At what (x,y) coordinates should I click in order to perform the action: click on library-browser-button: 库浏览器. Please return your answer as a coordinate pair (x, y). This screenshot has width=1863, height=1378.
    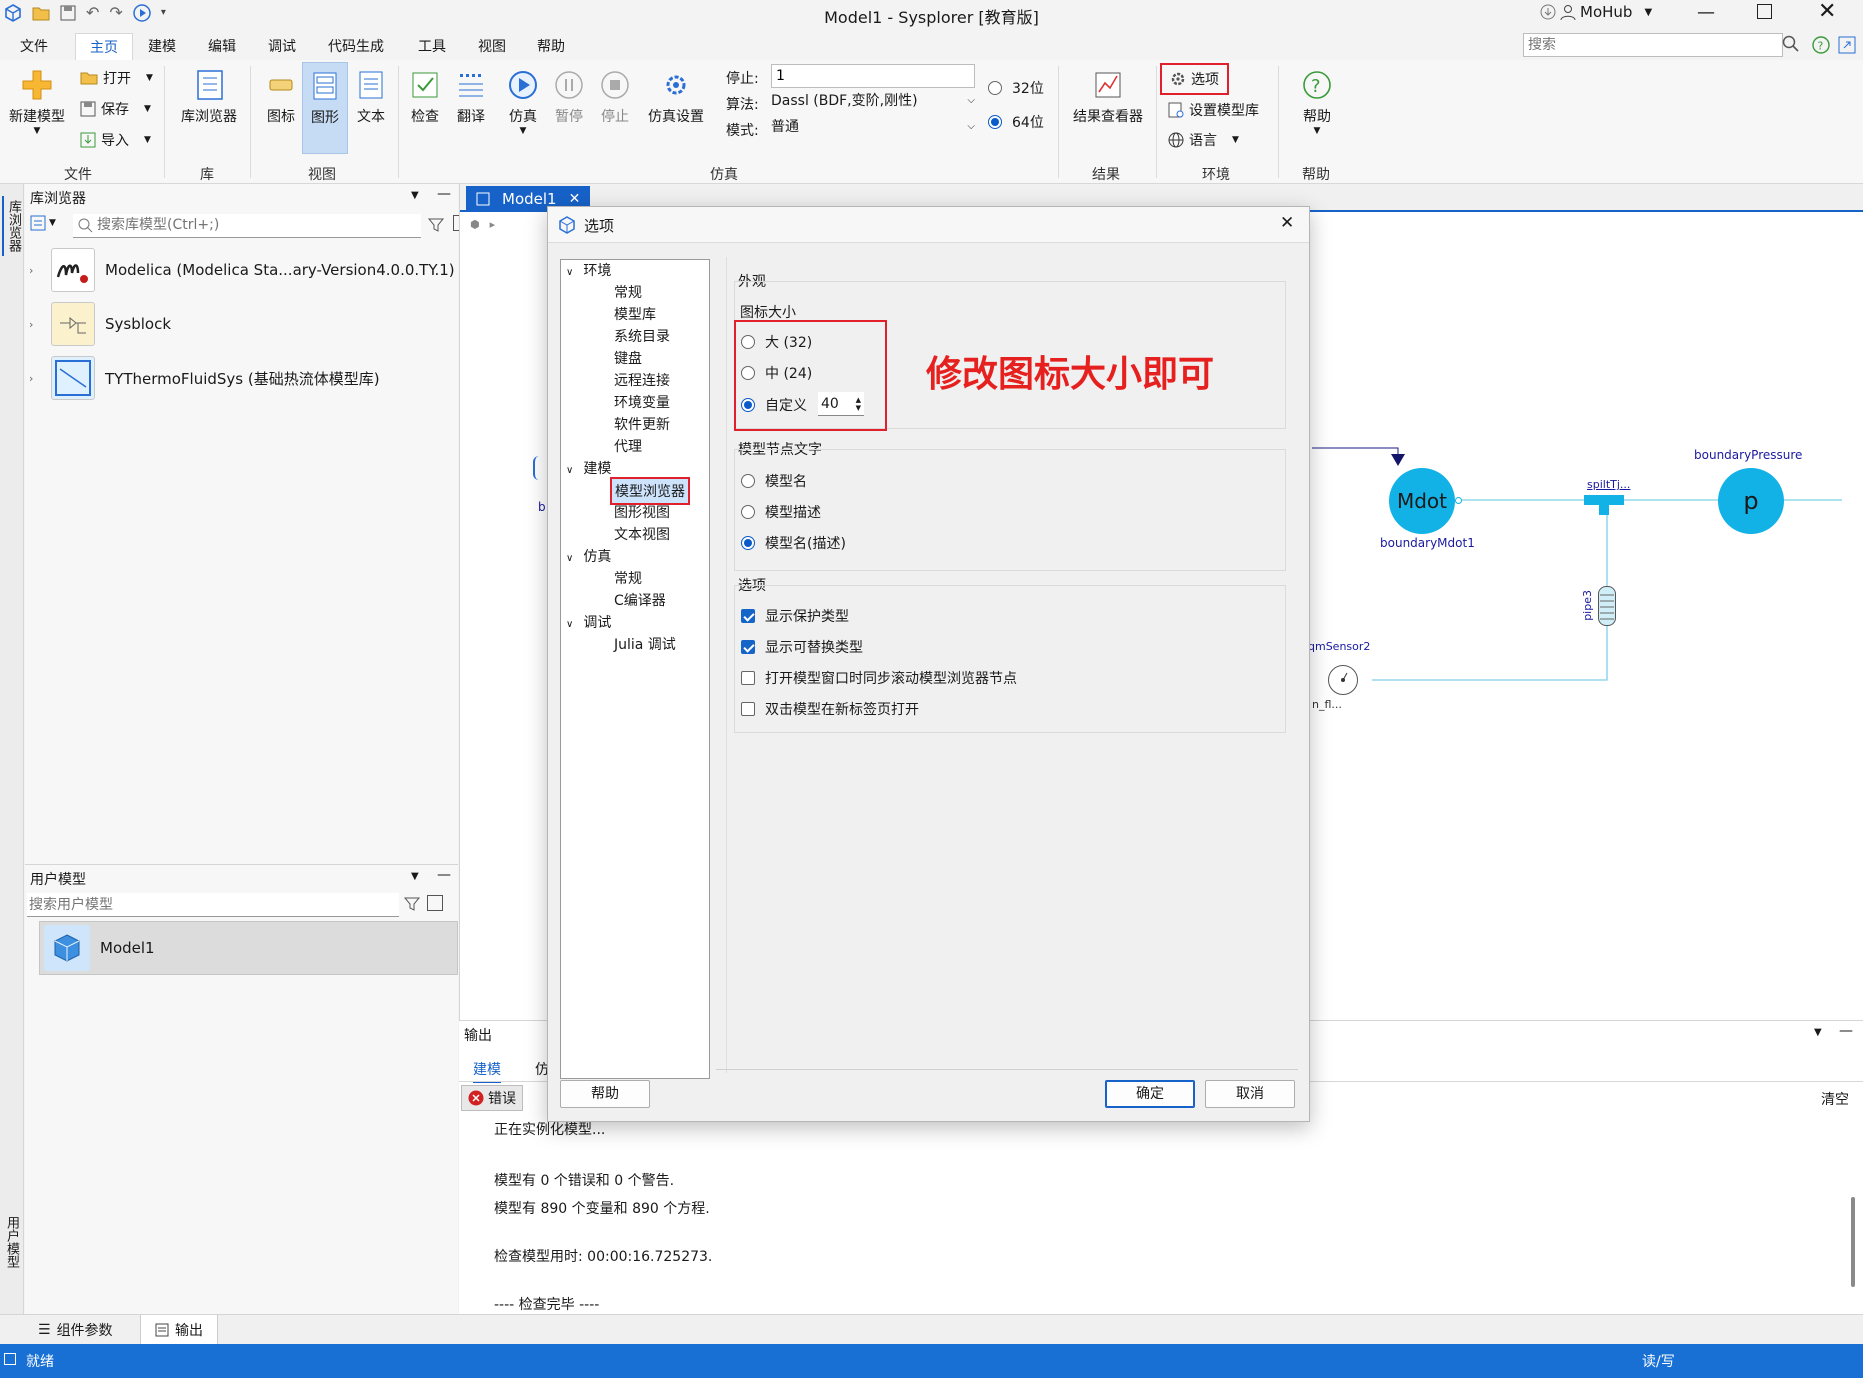
    Looking at the image, I should click on (209, 94).